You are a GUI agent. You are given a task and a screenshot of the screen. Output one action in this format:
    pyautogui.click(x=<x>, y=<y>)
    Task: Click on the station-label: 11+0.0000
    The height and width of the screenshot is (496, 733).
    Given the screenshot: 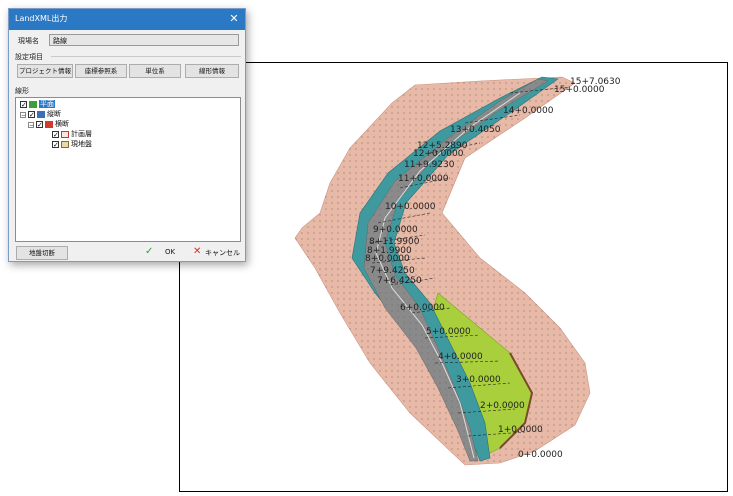 What is the action you would take?
    pyautogui.click(x=423, y=179)
    